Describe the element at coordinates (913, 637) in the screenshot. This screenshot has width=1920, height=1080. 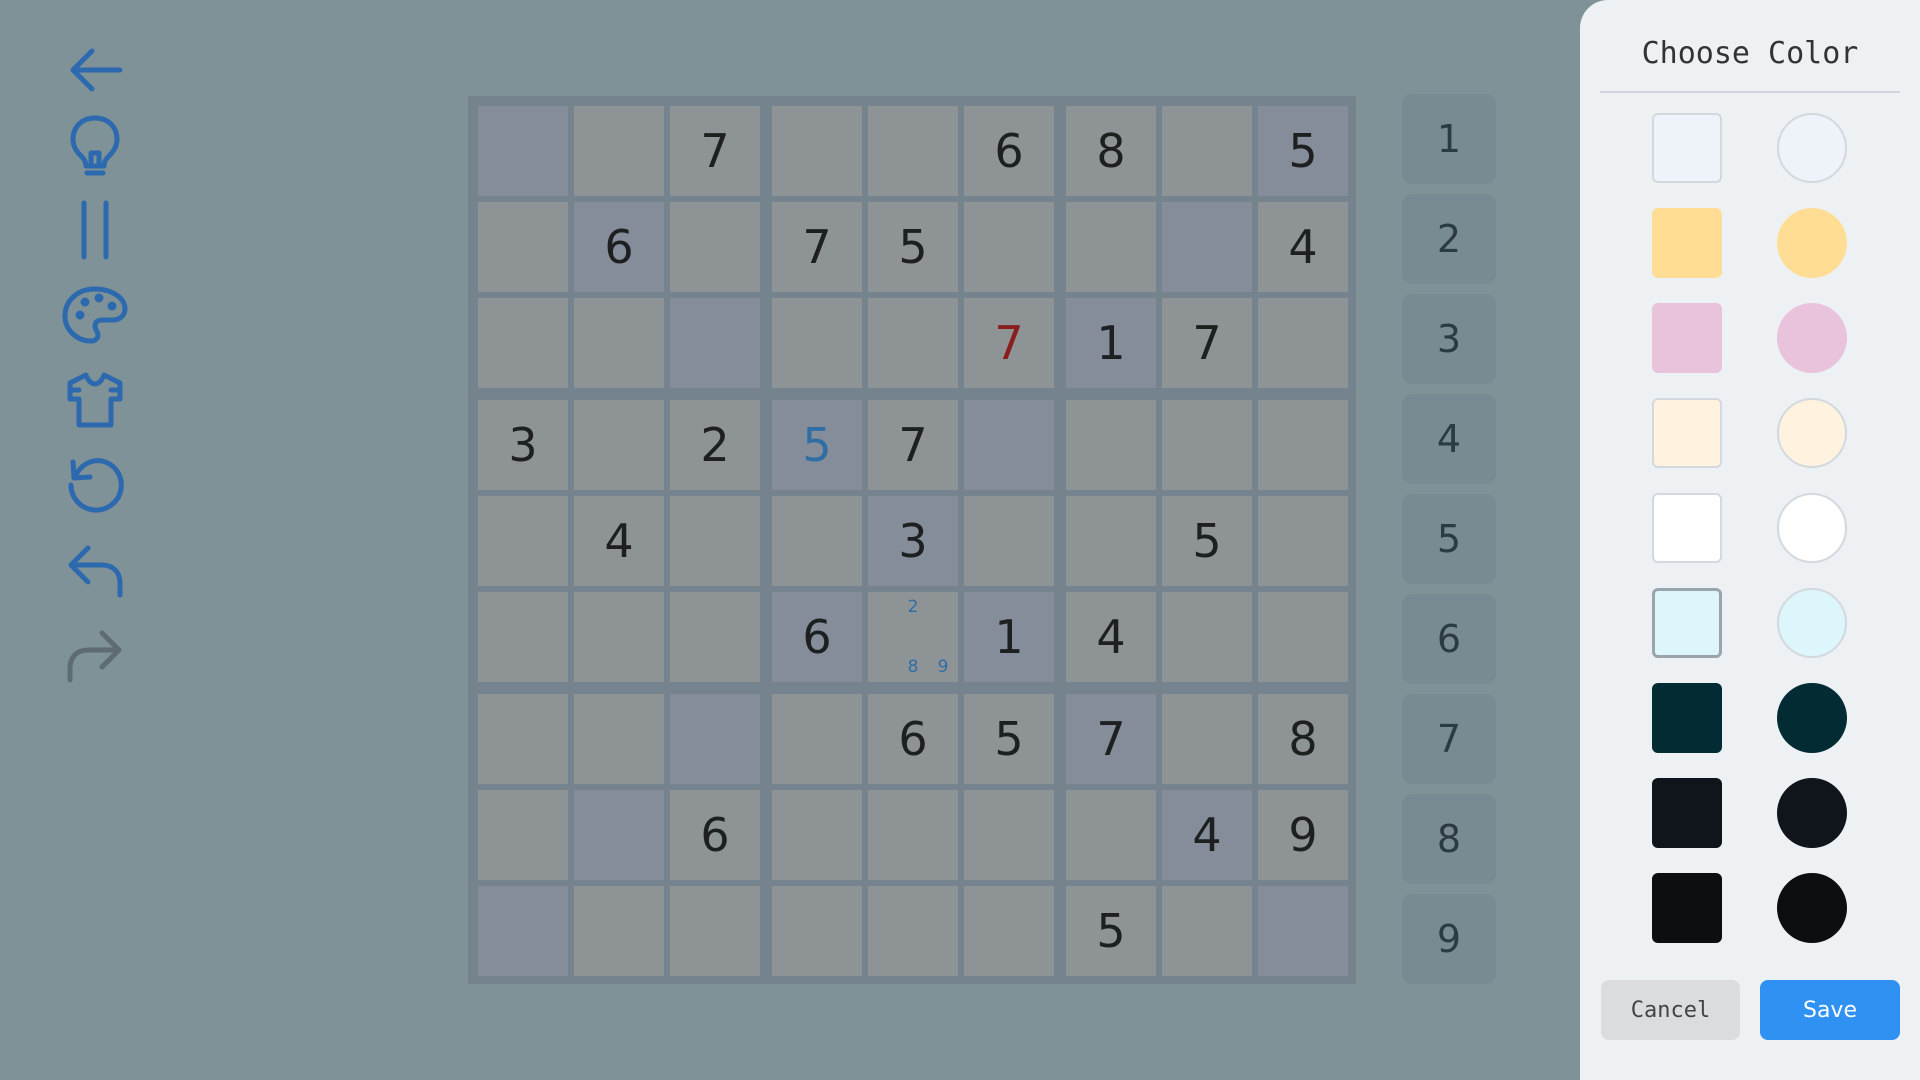
I see `cell-r6c5: 2 89` at that location.